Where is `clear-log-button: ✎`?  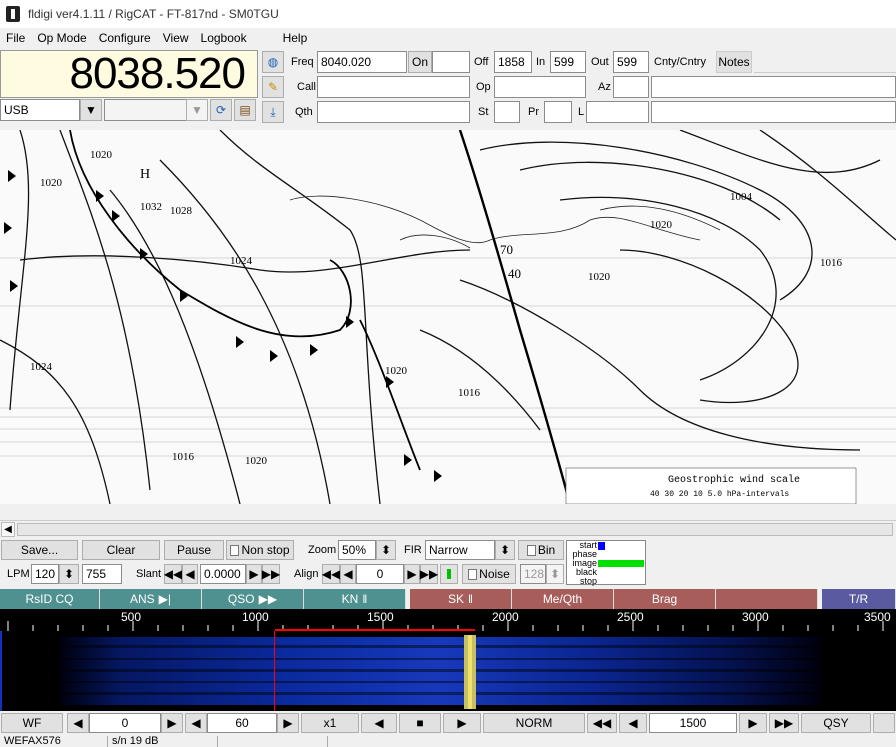 clear-log-button: ✎ is located at coordinates (273, 87).